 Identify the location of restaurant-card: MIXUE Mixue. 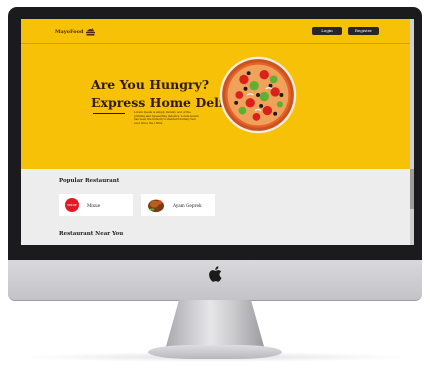
(96, 205).